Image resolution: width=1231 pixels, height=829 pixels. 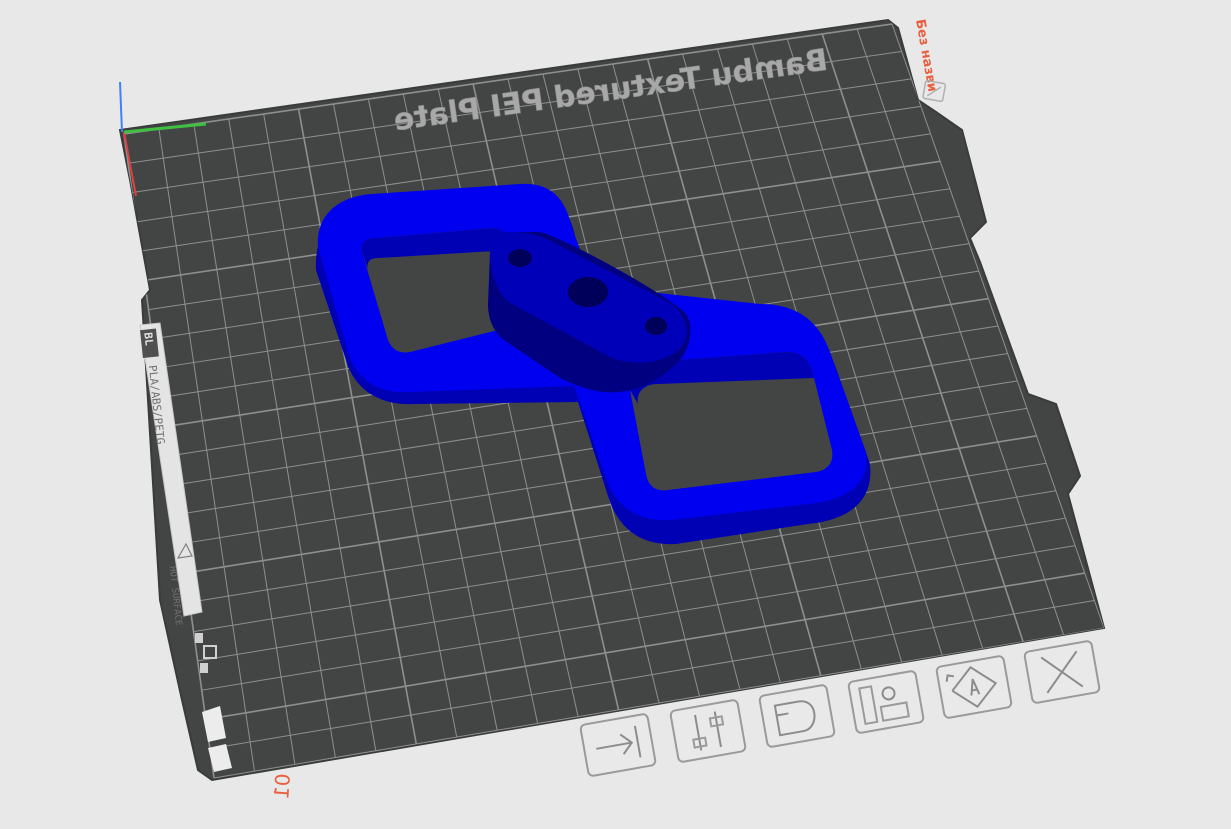 What do you see at coordinates (974, 687) in the screenshot?
I see `plate-type-button` at bounding box center [974, 687].